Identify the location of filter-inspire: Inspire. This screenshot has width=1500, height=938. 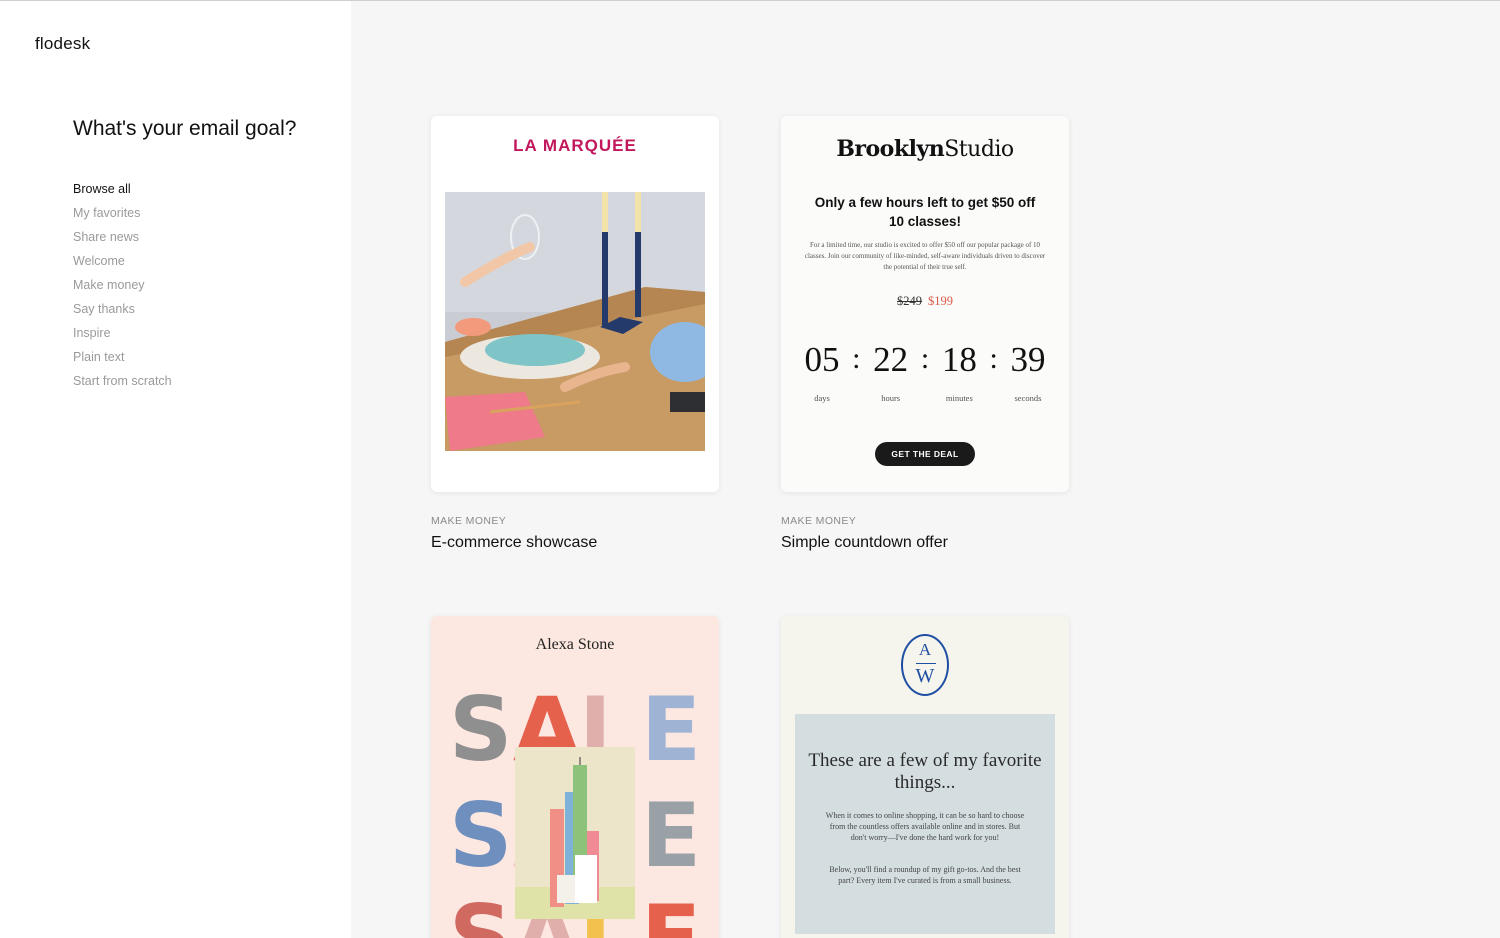
(122, 333).